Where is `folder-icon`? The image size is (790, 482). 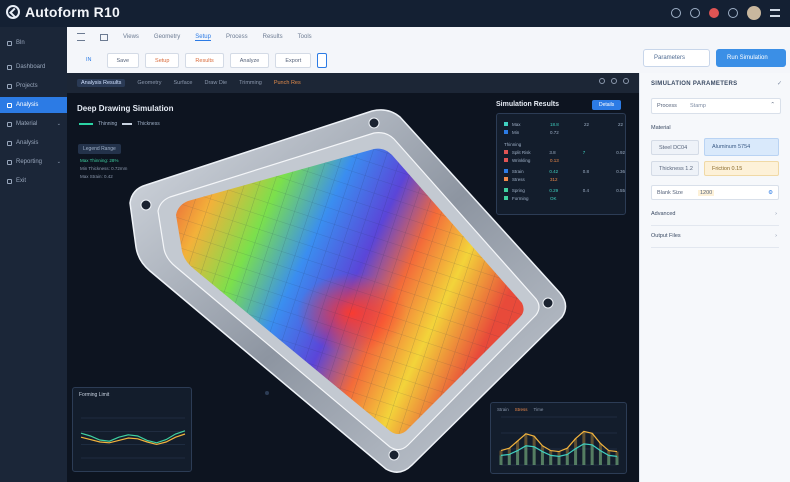 folder-icon is located at coordinates (104, 37).